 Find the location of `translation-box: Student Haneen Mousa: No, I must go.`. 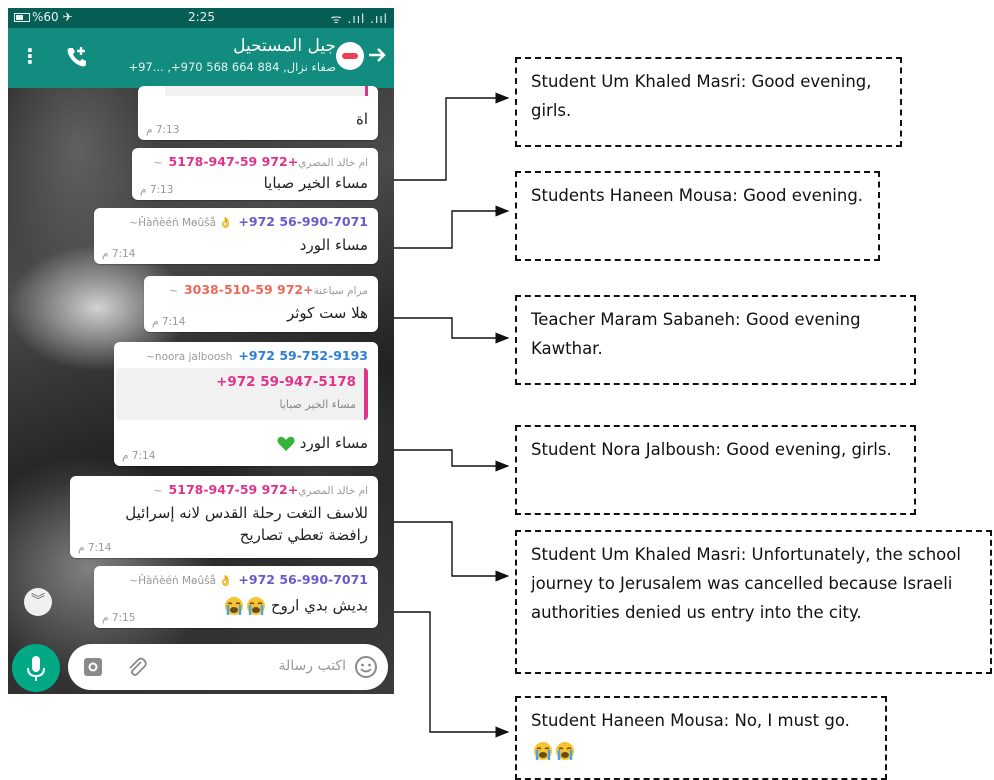

translation-box: Student Haneen Mousa: No, I must go. is located at coordinates (701, 738).